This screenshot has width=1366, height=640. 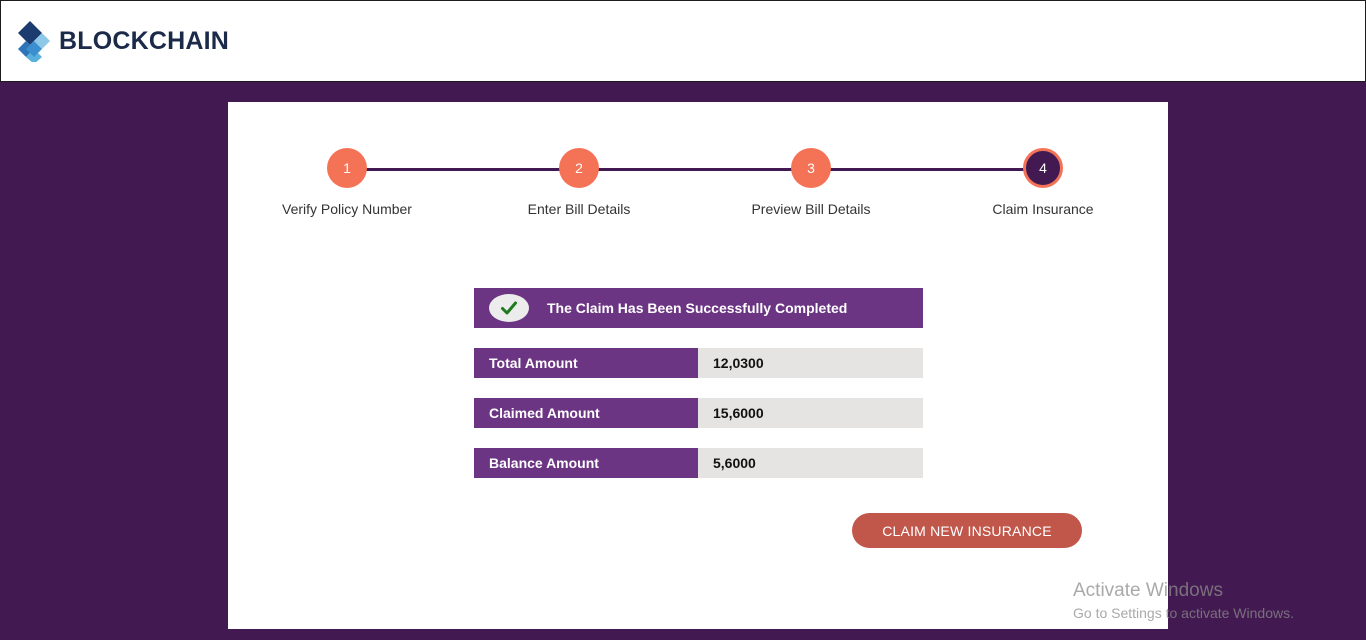 What do you see at coordinates (811, 209) in the screenshot?
I see `step-label: Preview Bill Details` at bounding box center [811, 209].